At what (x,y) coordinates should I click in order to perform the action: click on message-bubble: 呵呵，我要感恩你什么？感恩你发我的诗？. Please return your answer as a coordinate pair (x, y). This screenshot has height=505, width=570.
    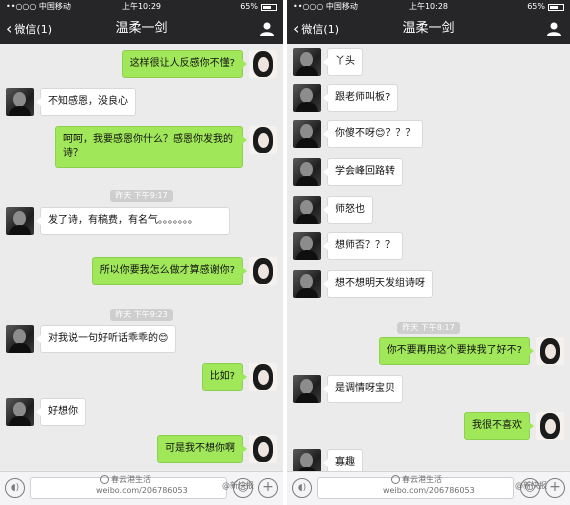
    Looking at the image, I should click on (151, 147).